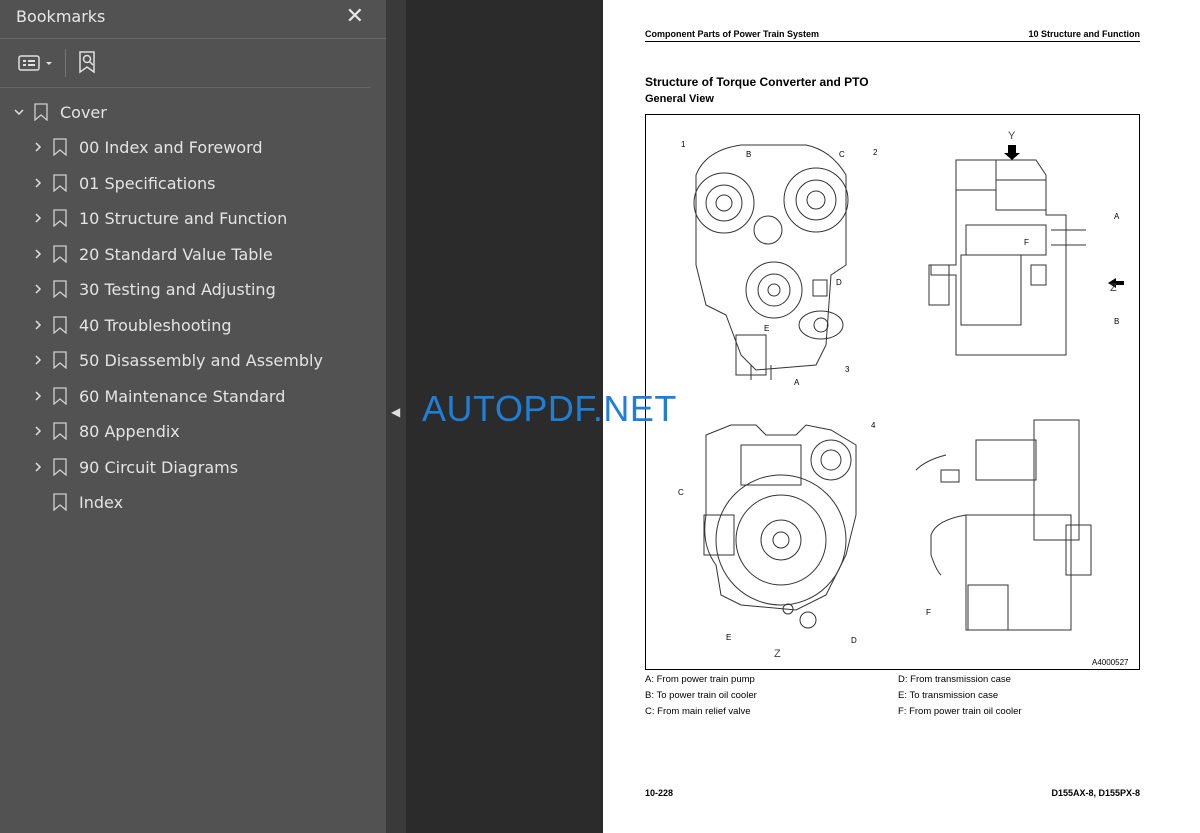 Image resolution: width=1200 pixels, height=833 pixels. I want to click on bookmark-index-foreword: 00 Index and Foreword, so click(147, 147).